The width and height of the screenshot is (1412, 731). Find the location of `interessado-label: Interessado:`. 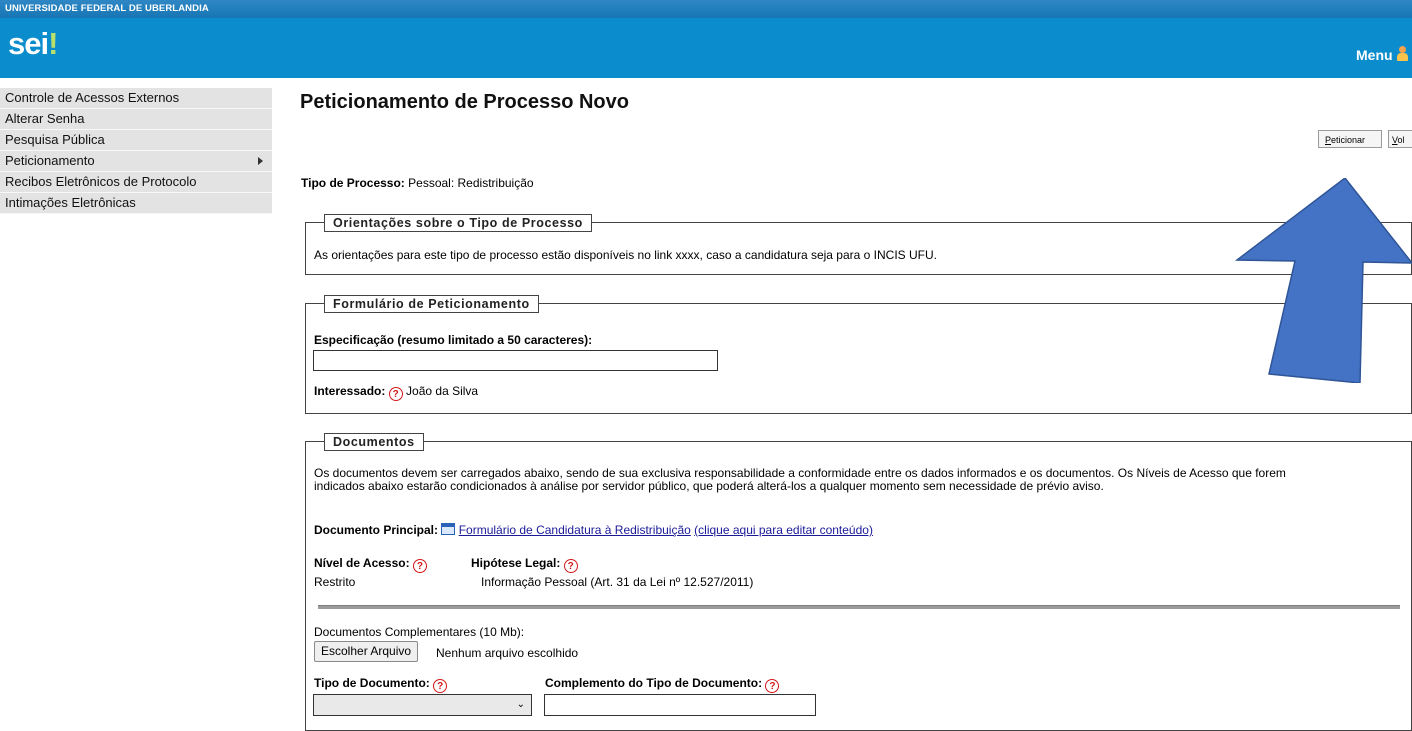

interessado-label: Interessado: is located at coordinates (350, 391).